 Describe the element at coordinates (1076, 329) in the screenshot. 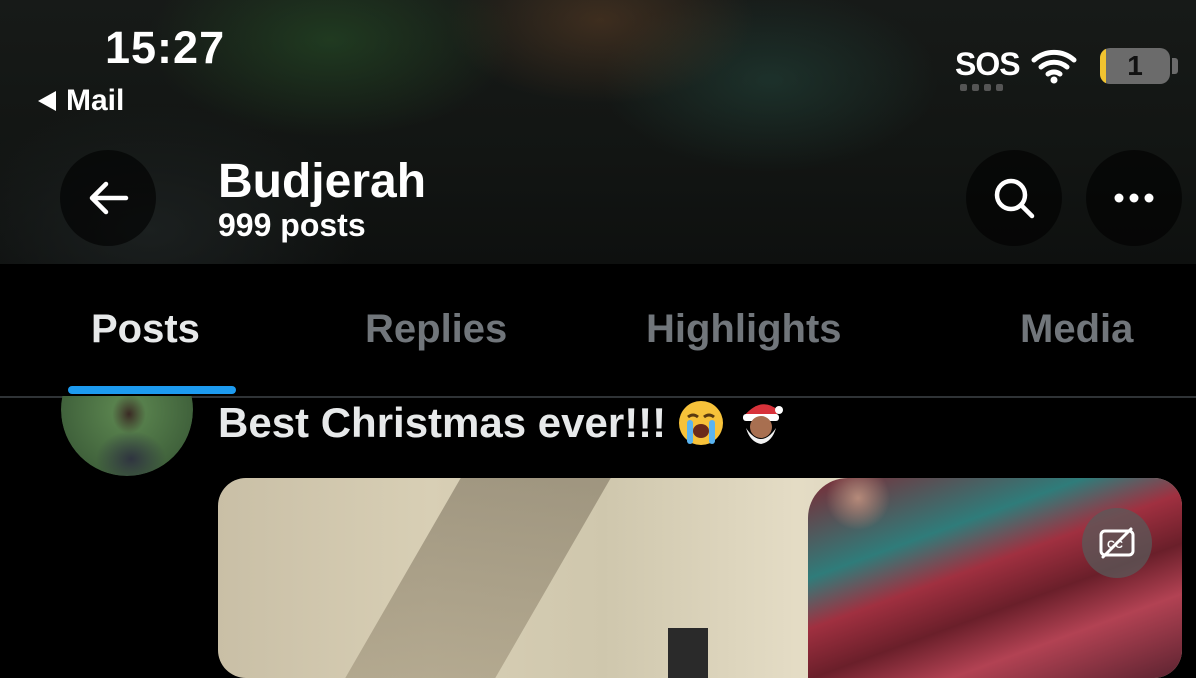

I see `tab-media: Media` at that location.